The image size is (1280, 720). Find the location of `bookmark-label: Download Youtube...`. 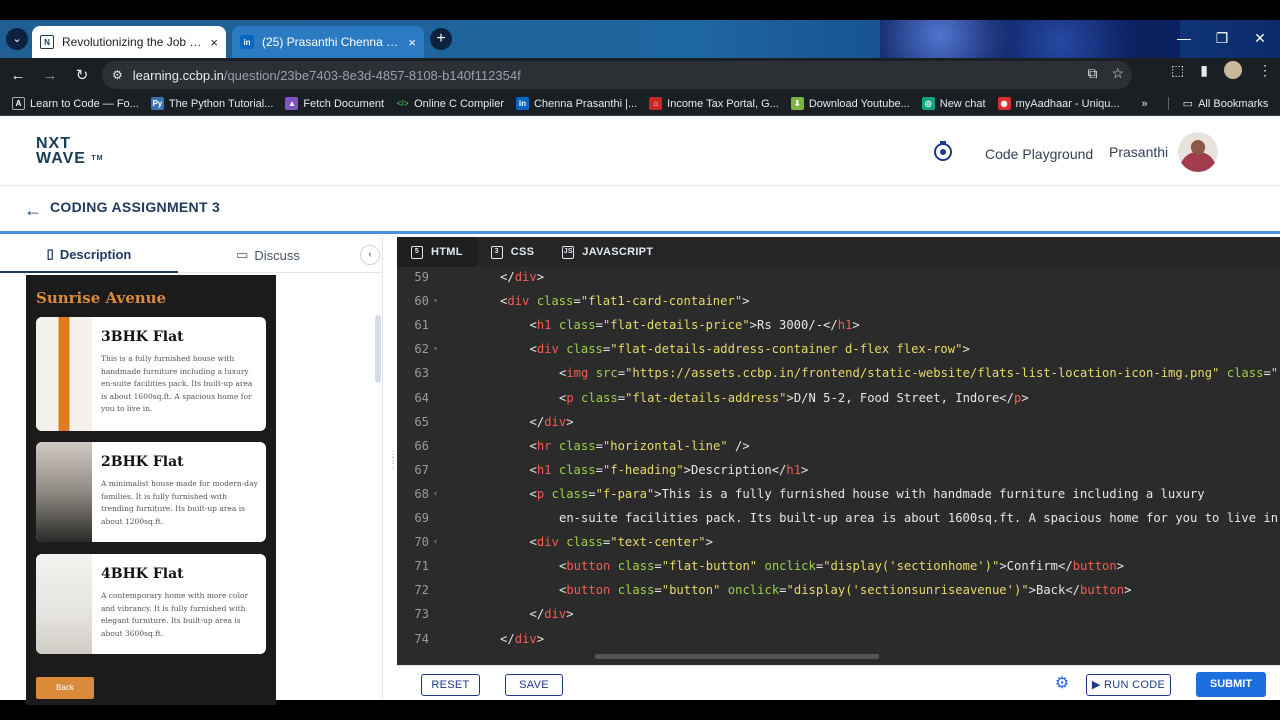

bookmark-label: Download Youtube... is located at coordinates (859, 103).